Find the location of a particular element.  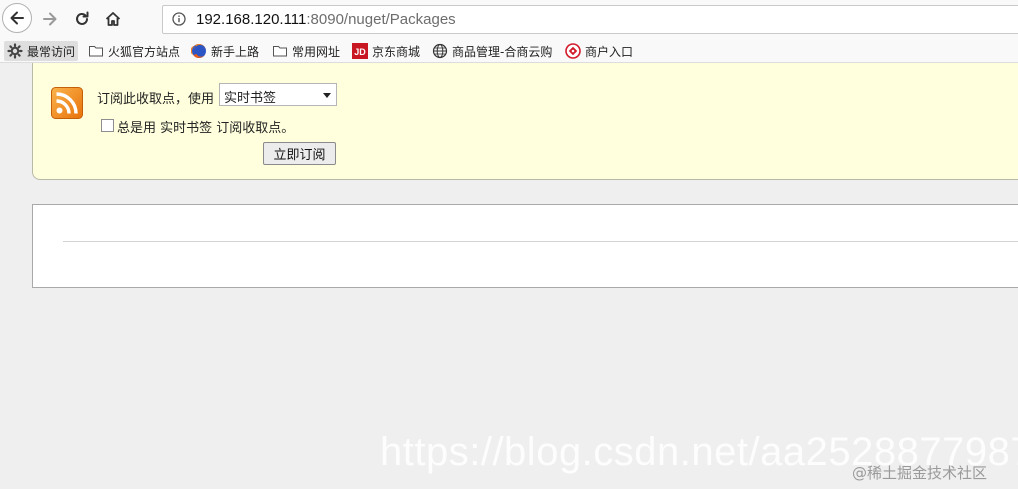

bookmark-label: 商品管理-合商云购 is located at coordinates (502, 51).